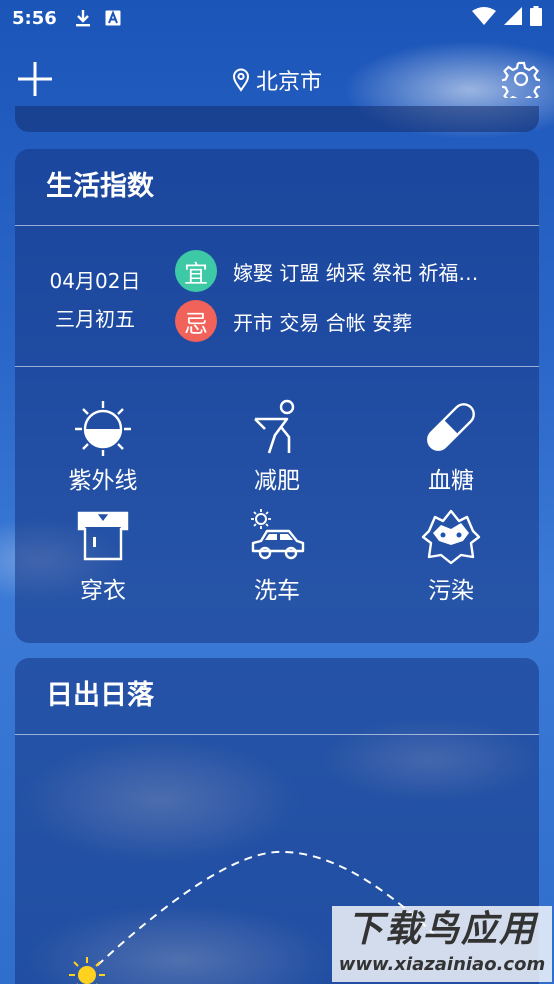 Image resolution: width=554 pixels, height=984 pixels. I want to click on location-pin-icon, so click(240, 80).